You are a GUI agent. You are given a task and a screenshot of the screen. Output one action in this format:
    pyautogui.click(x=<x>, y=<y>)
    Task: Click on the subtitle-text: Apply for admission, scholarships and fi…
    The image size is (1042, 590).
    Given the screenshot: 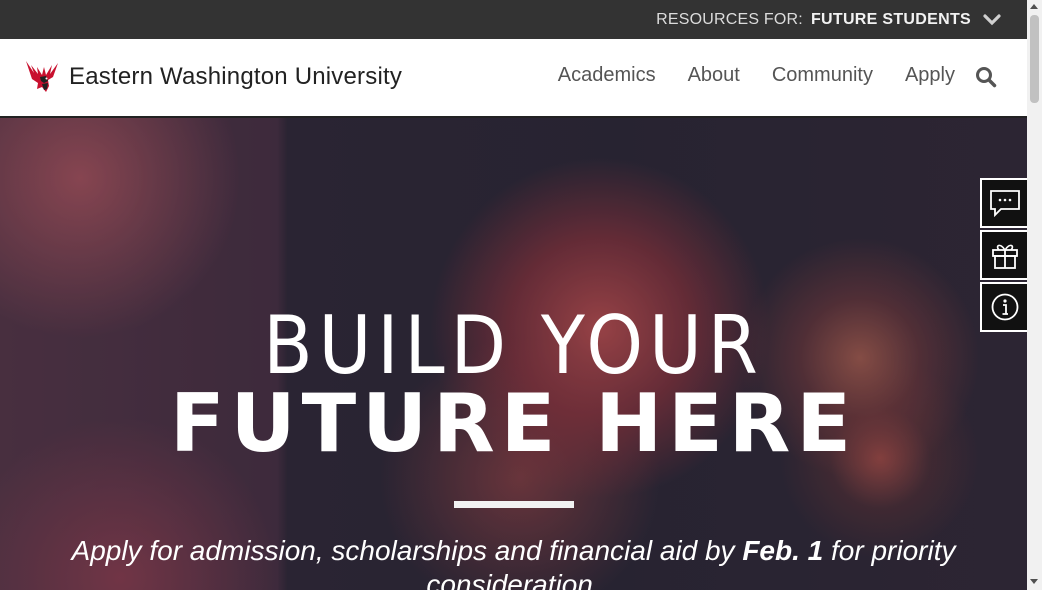 What is the action you would take?
    pyautogui.click(x=407, y=550)
    